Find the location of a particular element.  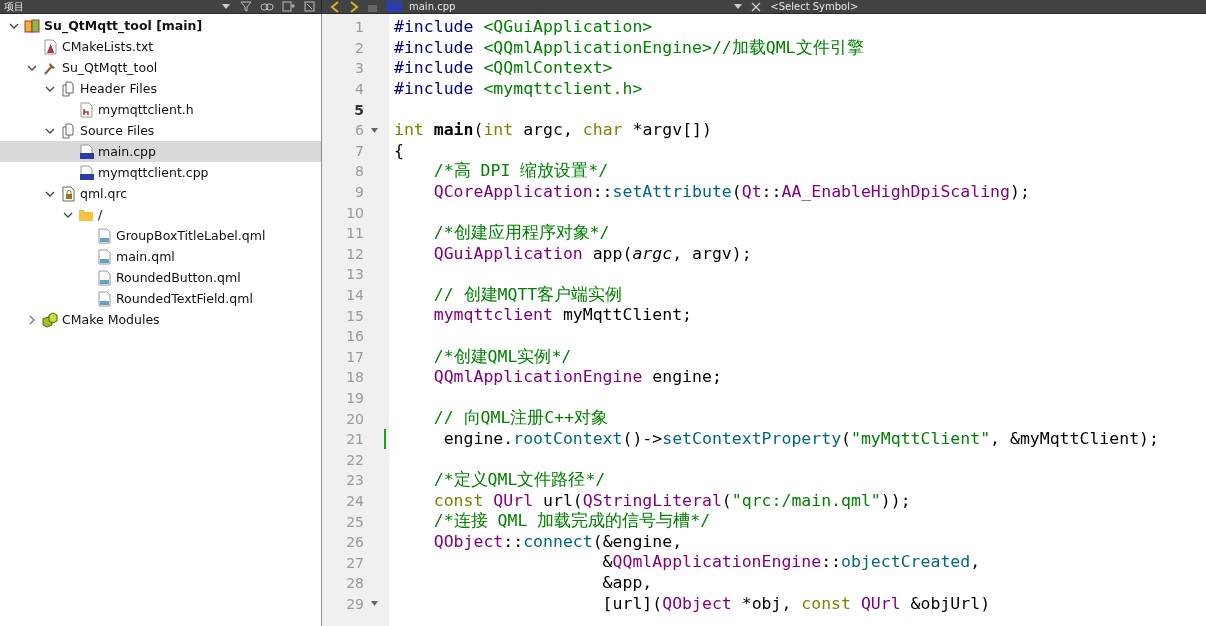

tree-item: Header Files is located at coordinates (160, 88).